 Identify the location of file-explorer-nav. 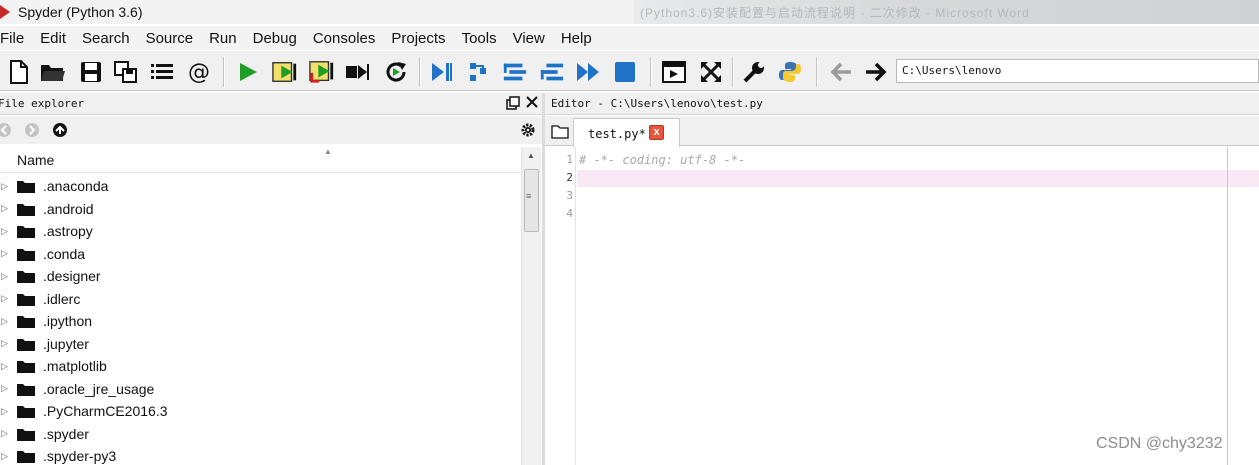
(271, 130).